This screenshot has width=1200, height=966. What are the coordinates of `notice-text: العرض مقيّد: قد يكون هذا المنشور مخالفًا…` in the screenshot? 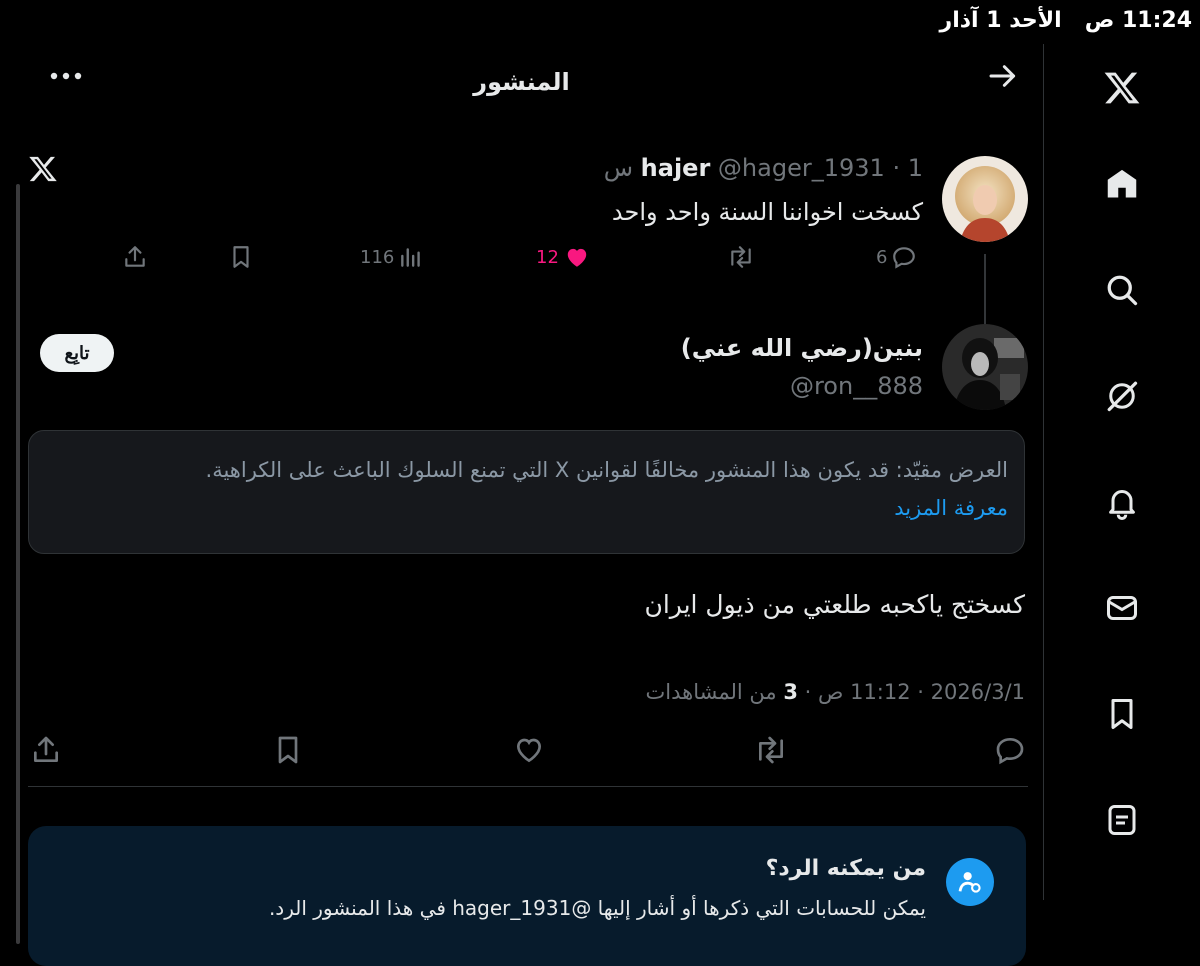 It's located at (606, 470).